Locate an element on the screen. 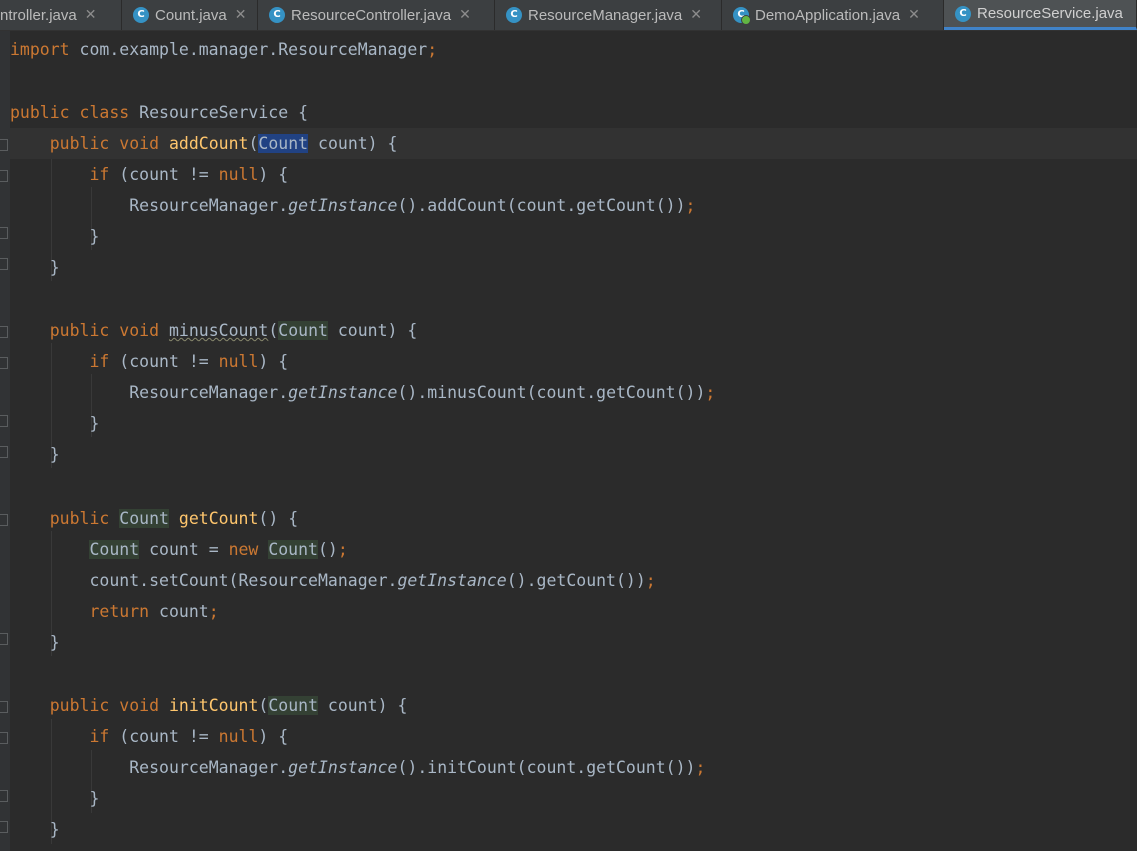 The width and height of the screenshot is (1137, 851). tab-resource-manager: C ResourceManager.java ✕ is located at coordinates (608, 15).